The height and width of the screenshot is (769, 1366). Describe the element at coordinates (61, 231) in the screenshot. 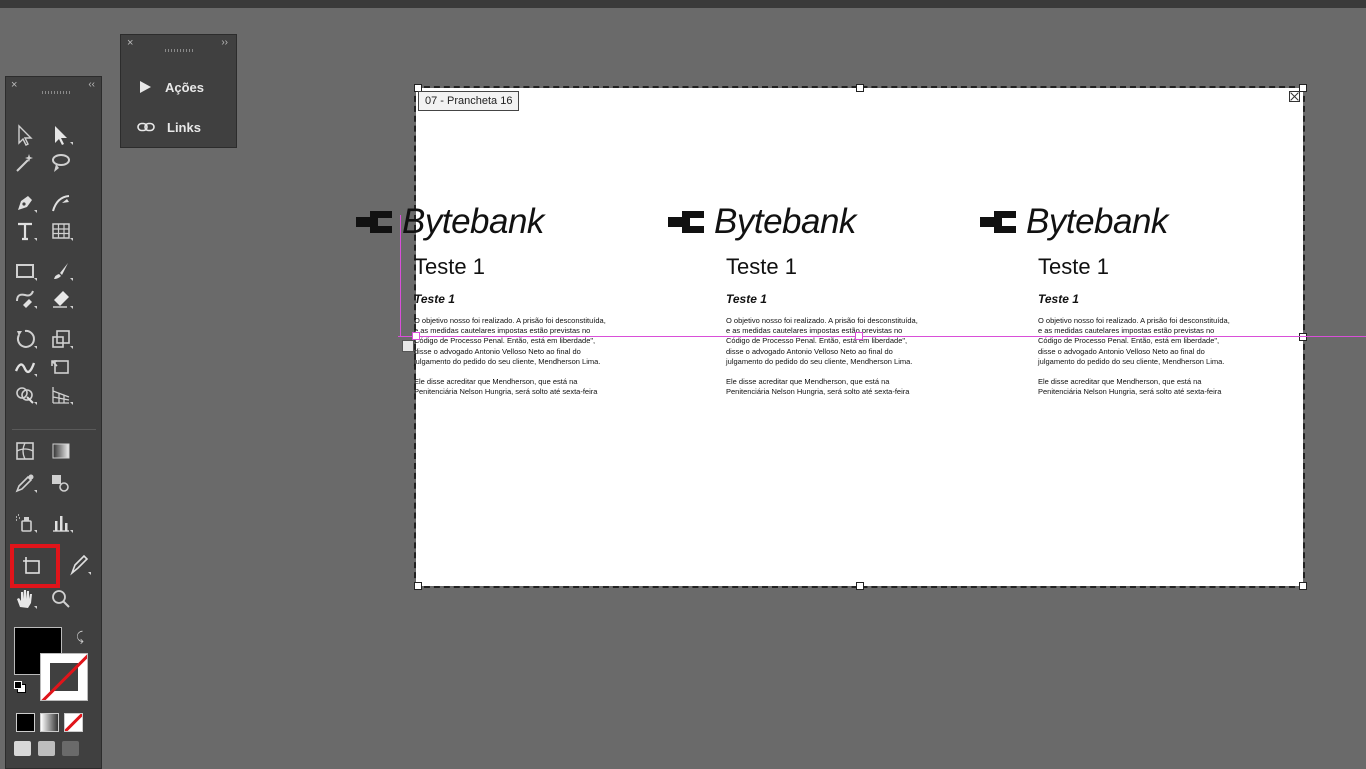

I see `table-icon` at that location.